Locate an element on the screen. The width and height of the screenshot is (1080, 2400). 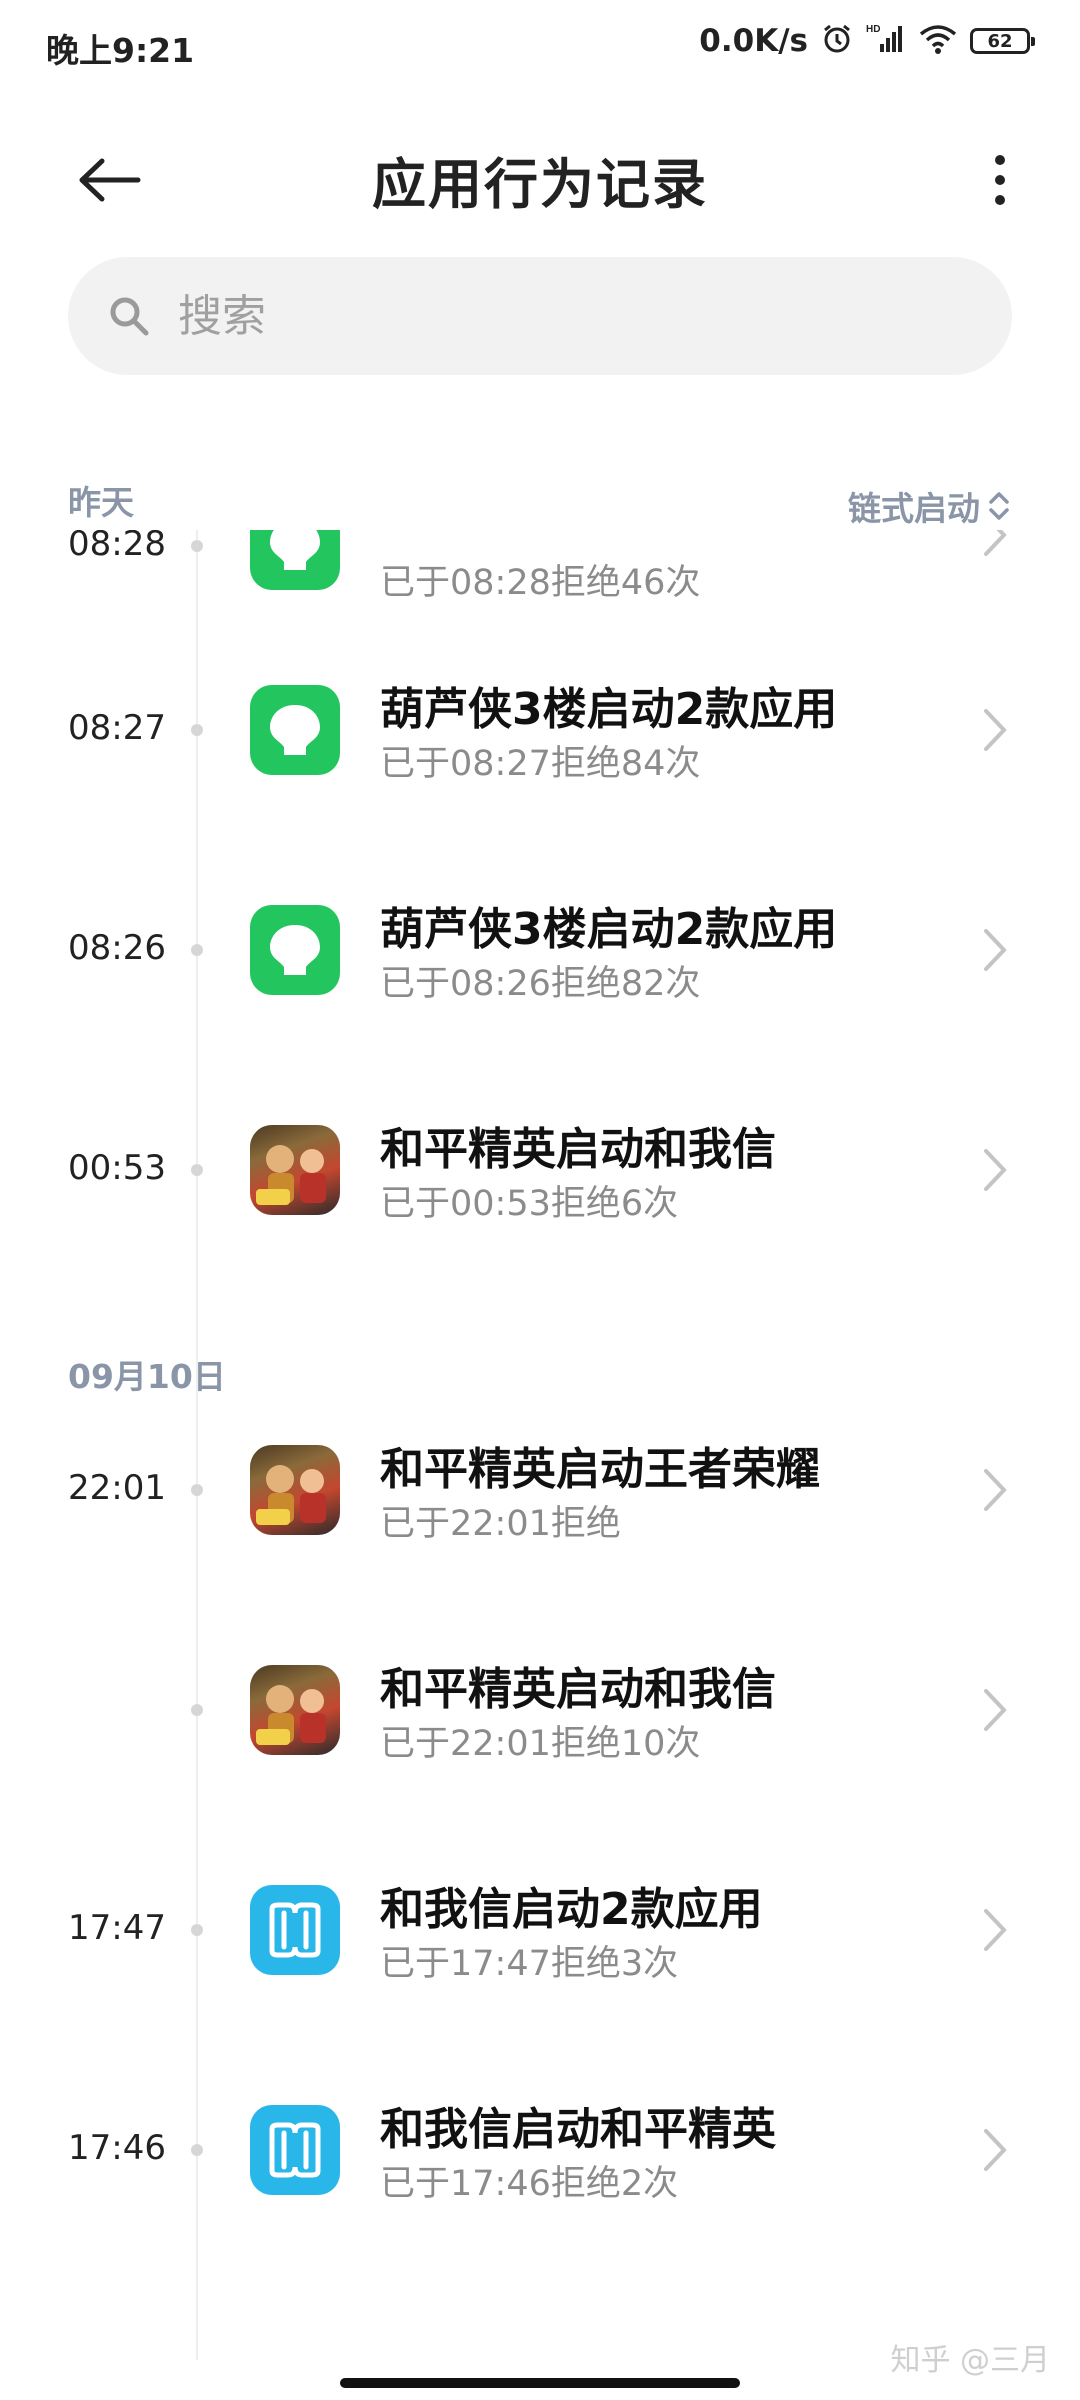
row-subtitle: 已于00:53拒绝6次 is located at coordinates (529, 1204).